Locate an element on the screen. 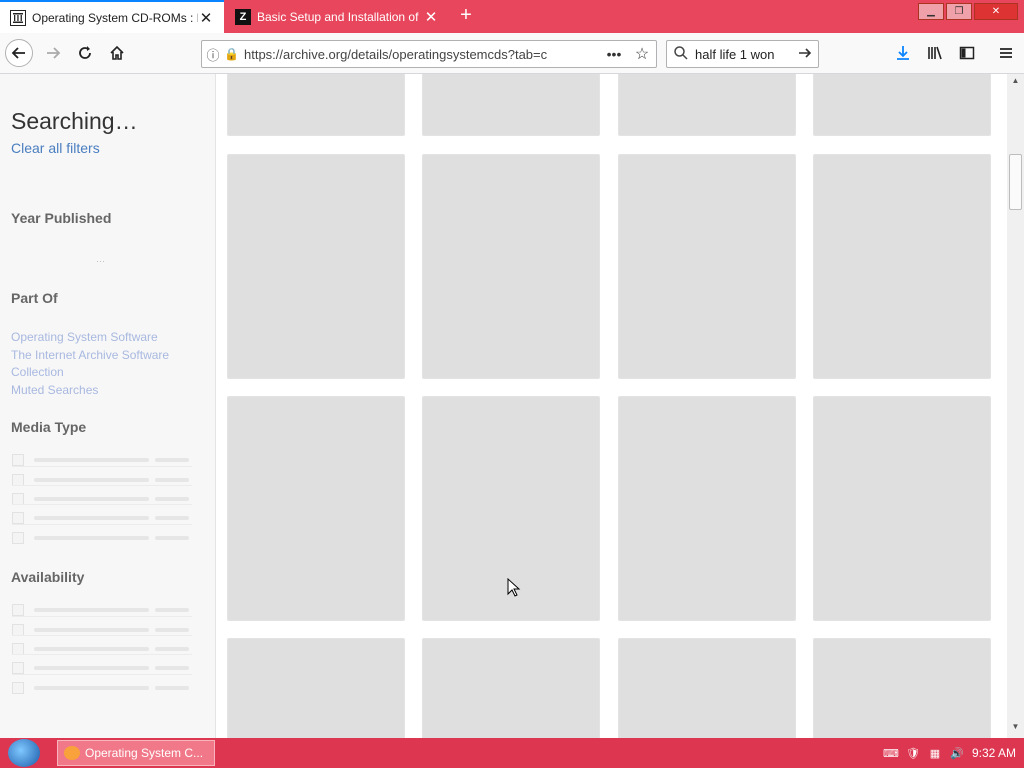 The image size is (1024, 768). window-controls: ▁ ❐ ✕ is located at coordinates (968, 11).